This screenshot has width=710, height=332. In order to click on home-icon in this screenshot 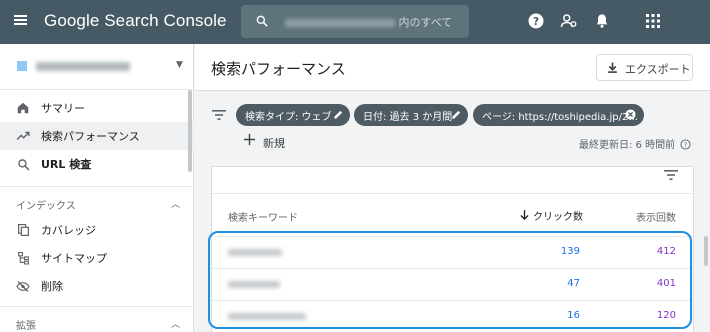, I will do `click(23, 108)`.